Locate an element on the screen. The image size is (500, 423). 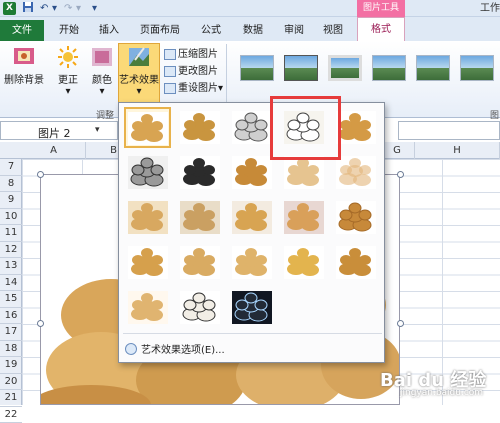
effects-options-icon is located at coordinates (131, 349).